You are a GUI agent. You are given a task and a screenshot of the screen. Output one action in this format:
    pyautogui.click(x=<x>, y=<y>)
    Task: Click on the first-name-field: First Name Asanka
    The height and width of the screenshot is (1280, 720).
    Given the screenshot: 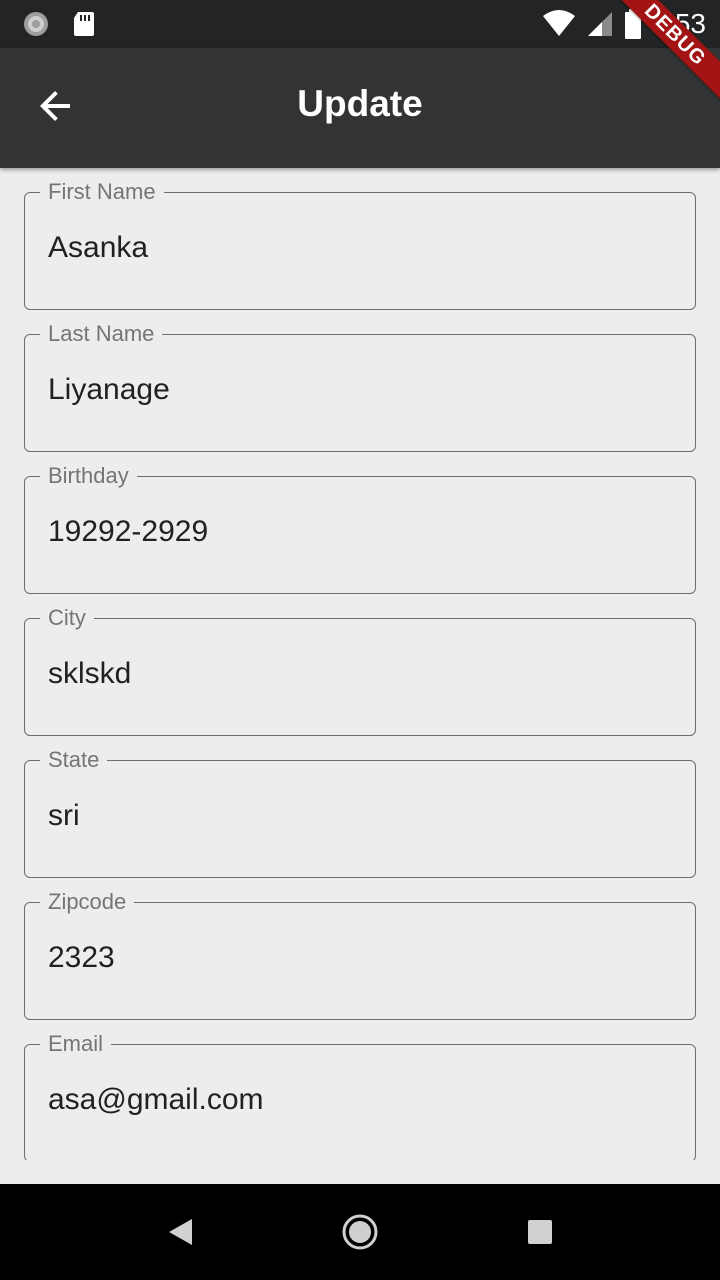 What is the action you would take?
    pyautogui.click(x=360, y=244)
    